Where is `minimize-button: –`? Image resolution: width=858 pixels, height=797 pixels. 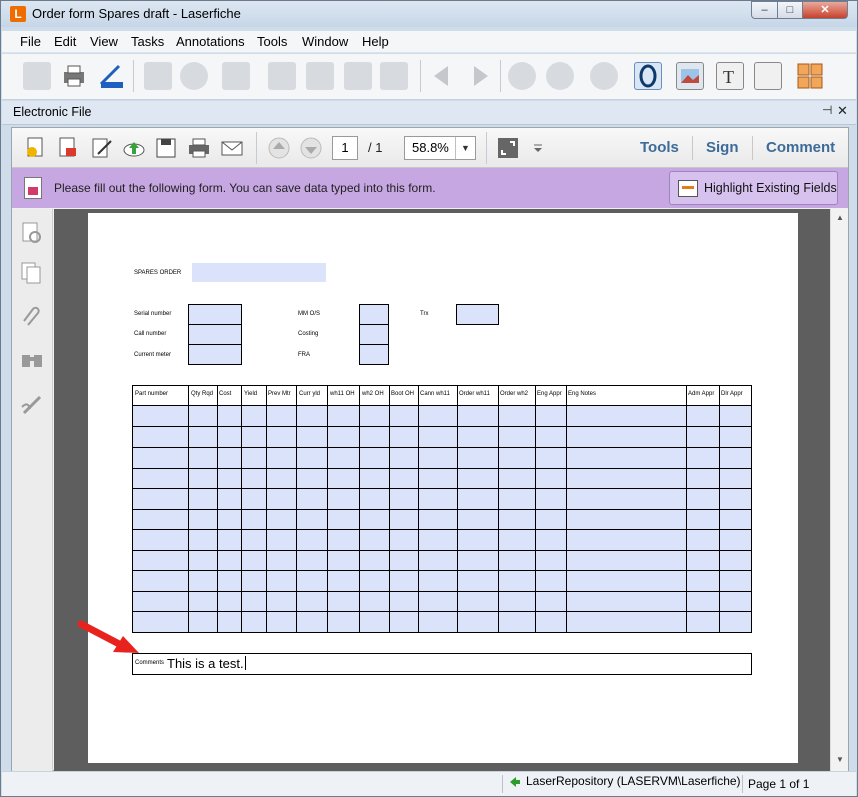 minimize-button: – is located at coordinates (764, 10).